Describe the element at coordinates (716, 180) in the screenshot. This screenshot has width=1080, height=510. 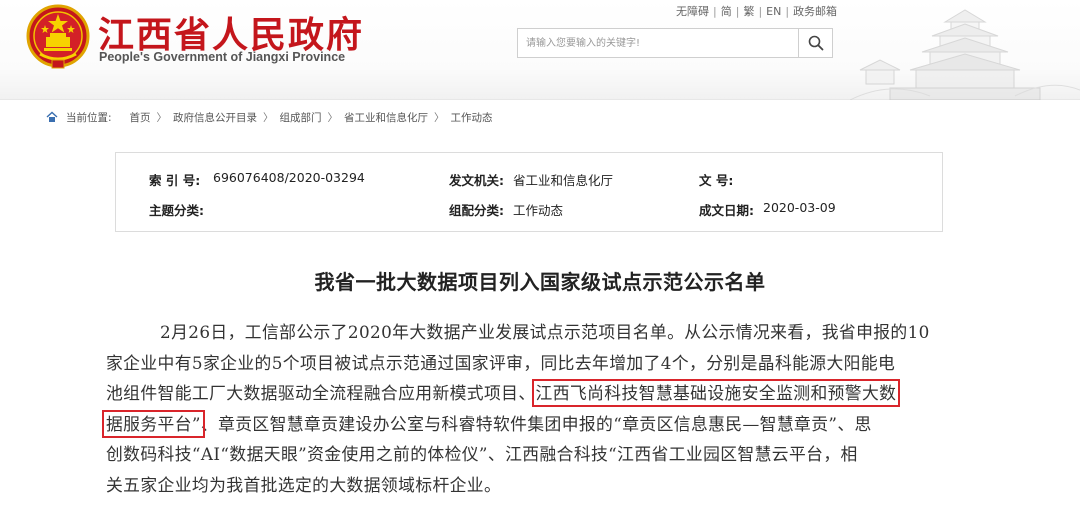
I see `docno-key: 文 号:` at that location.